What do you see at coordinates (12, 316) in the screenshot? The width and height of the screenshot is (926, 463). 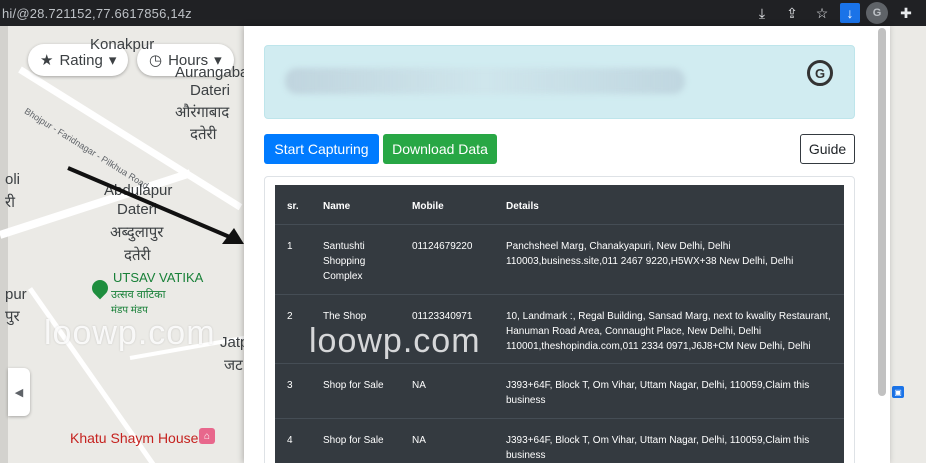 I see `place-label: पुर` at bounding box center [12, 316].